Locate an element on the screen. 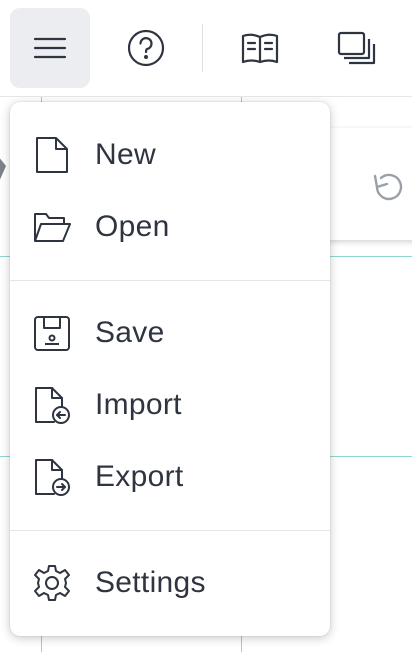 This screenshot has width=412, height=652. help-button is located at coordinates (146, 48).